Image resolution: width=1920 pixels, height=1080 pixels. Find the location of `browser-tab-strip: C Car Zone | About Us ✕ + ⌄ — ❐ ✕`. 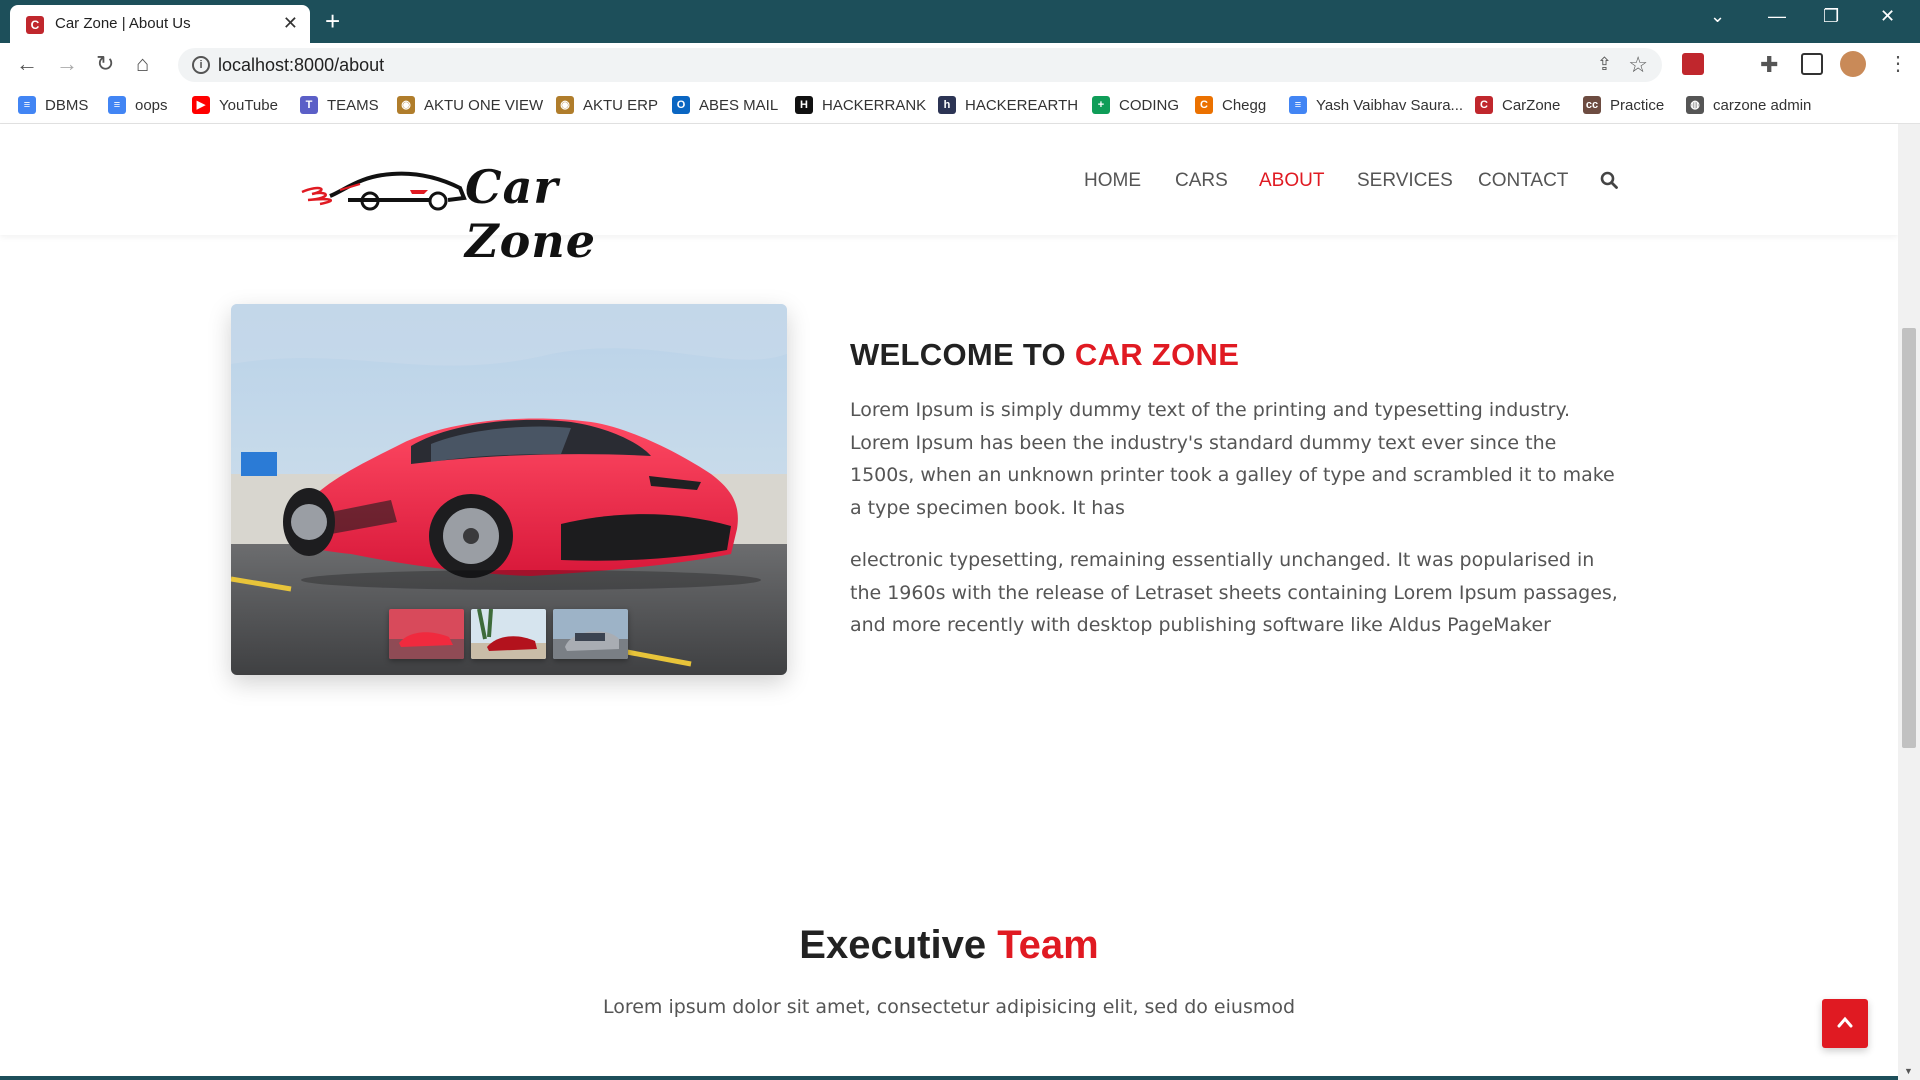

browser-tab-strip: C Car Zone | About Us ✕ + ⌄ — ❐ ✕ is located at coordinates (960, 21).